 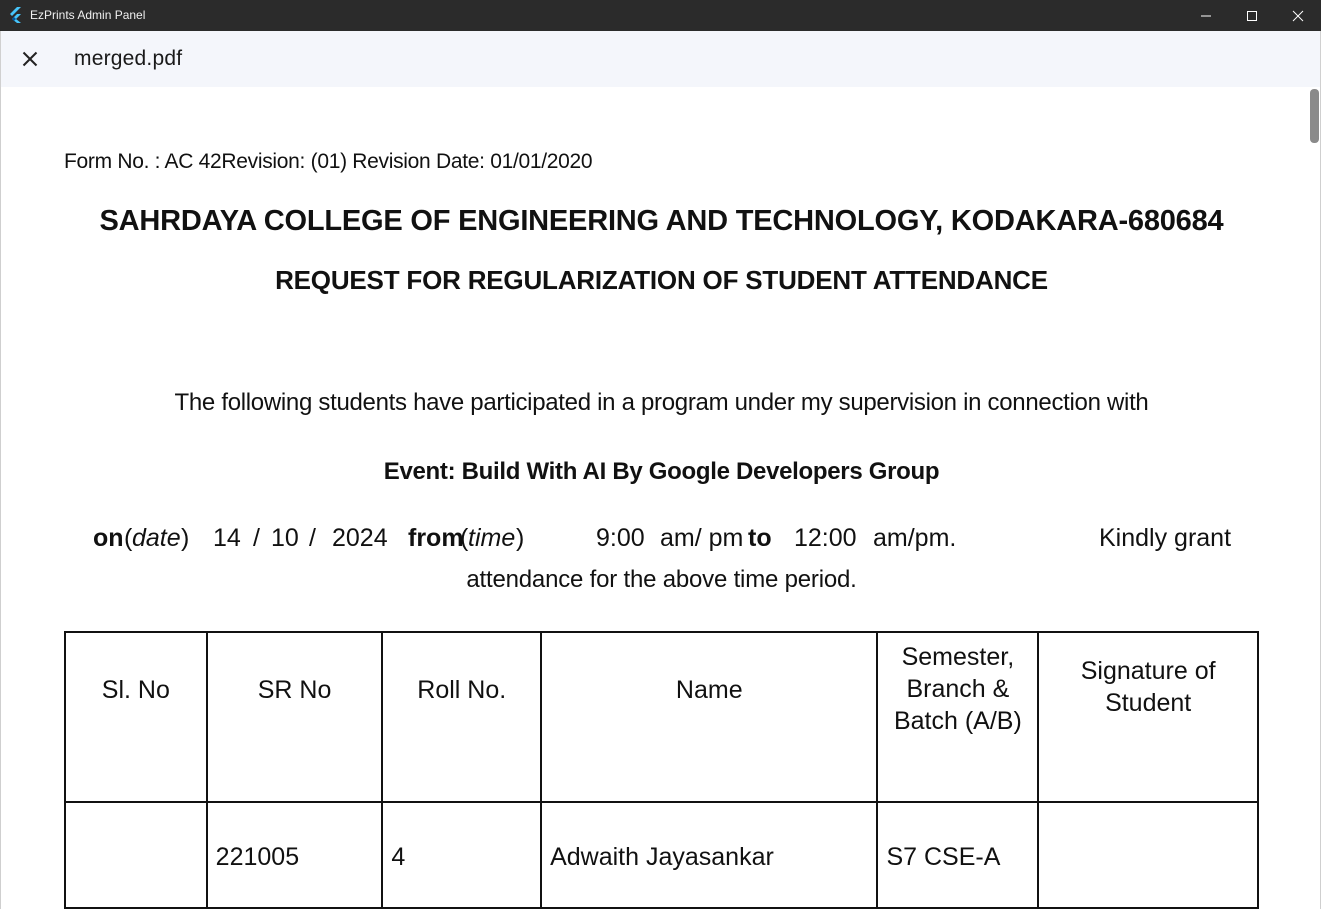 What do you see at coordinates (294, 855) in the screenshot?
I see `cell-sr-no: 221005` at bounding box center [294, 855].